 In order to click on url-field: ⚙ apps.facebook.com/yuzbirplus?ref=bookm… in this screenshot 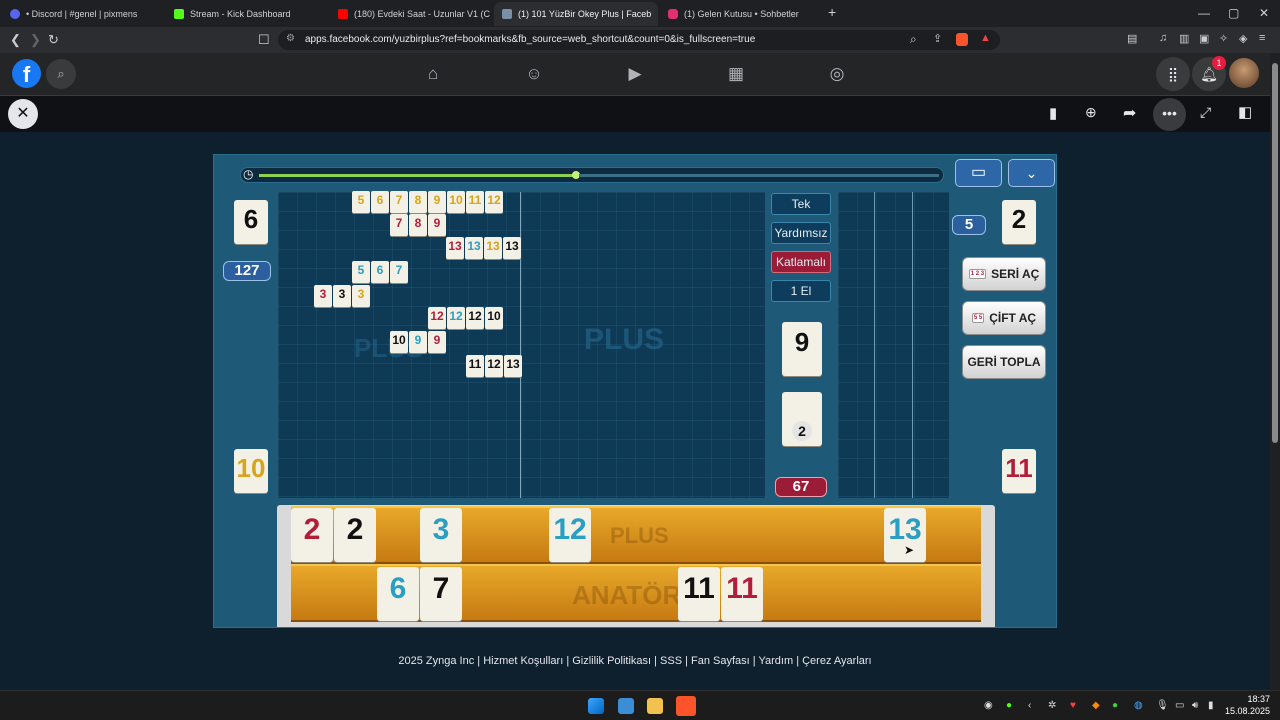, I will do `click(639, 40)`.